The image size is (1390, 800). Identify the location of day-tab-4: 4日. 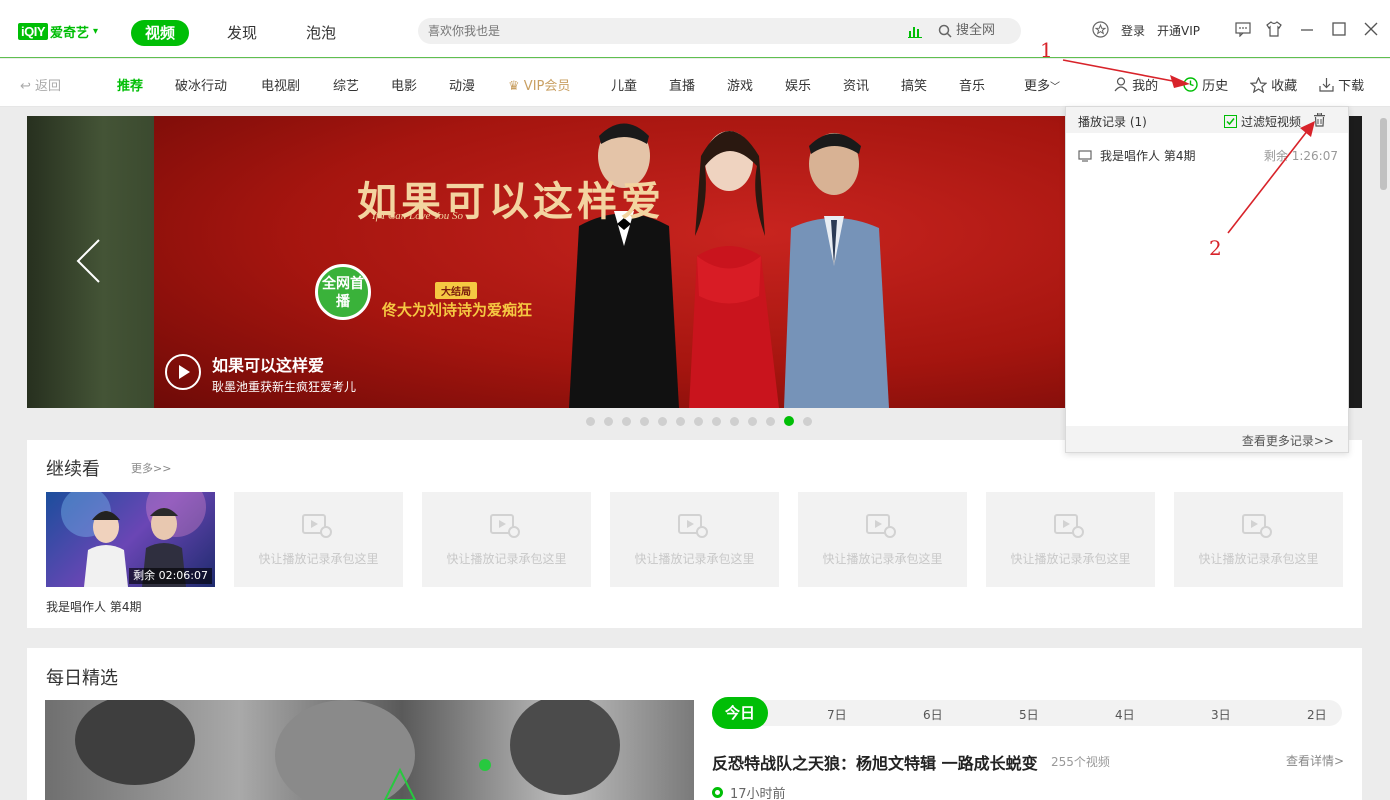
(1125, 714).